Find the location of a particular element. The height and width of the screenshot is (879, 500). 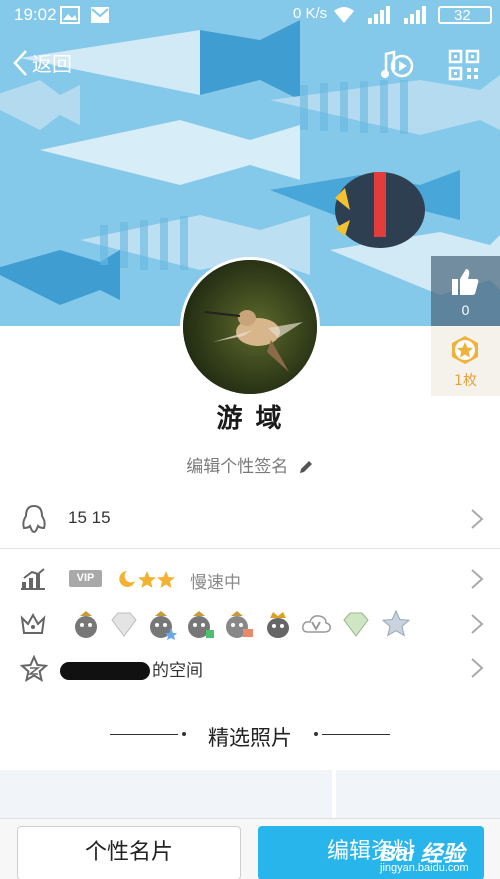

medal-star-icon is located at coordinates (465, 350).